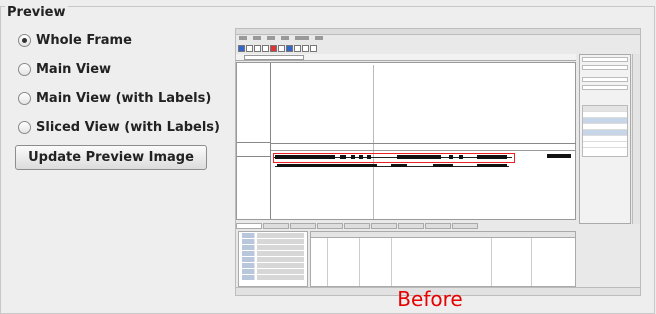 This screenshot has width=656, height=314. I want to click on preview-caption: Before, so click(430, 299).